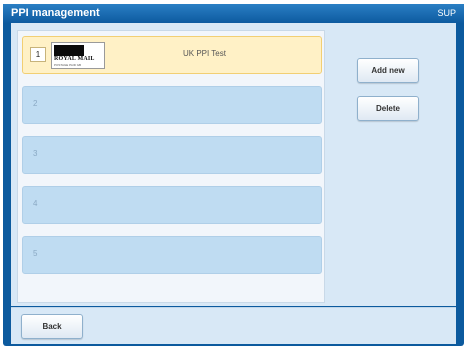 The height and width of the screenshot is (349, 467). What do you see at coordinates (233, 13) in the screenshot?
I see `title-bar: PPI management SUP` at bounding box center [233, 13].